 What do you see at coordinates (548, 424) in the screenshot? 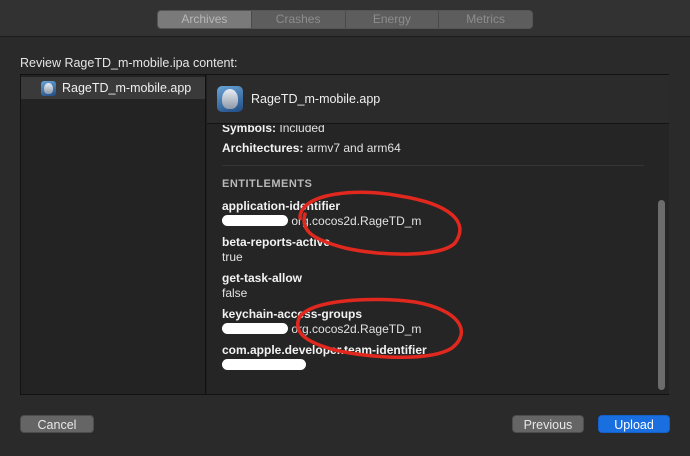
I see `previous-button: Previous` at bounding box center [548, 424].